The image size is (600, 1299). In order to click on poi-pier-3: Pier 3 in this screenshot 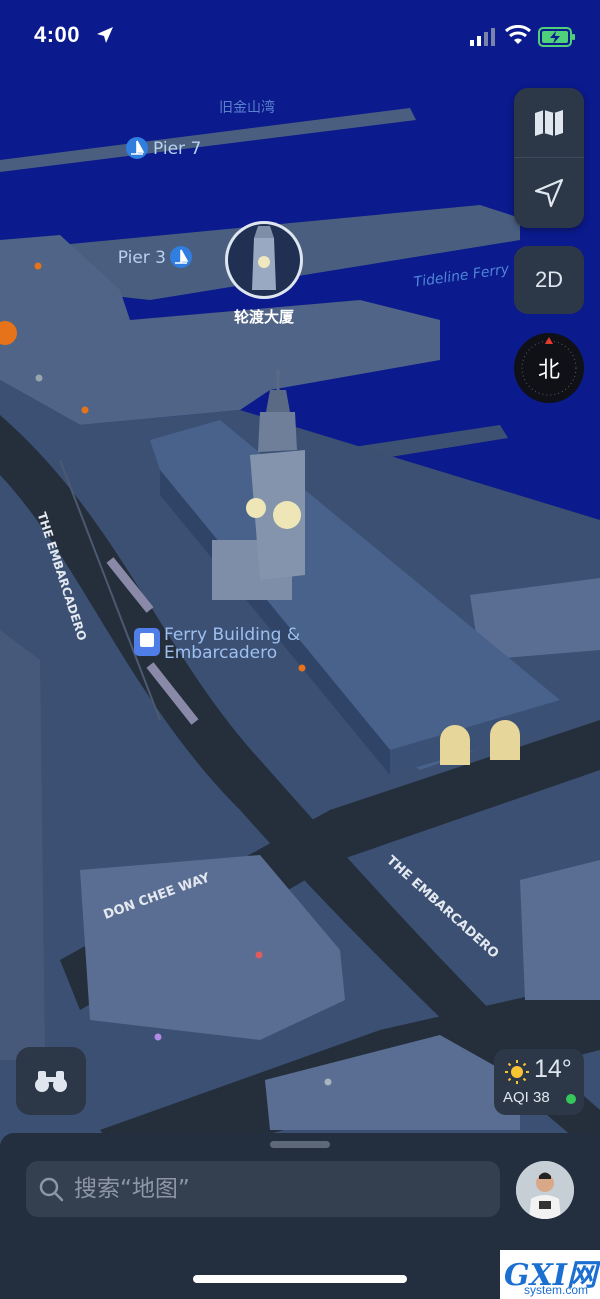, I will do `click(155, 257)`.